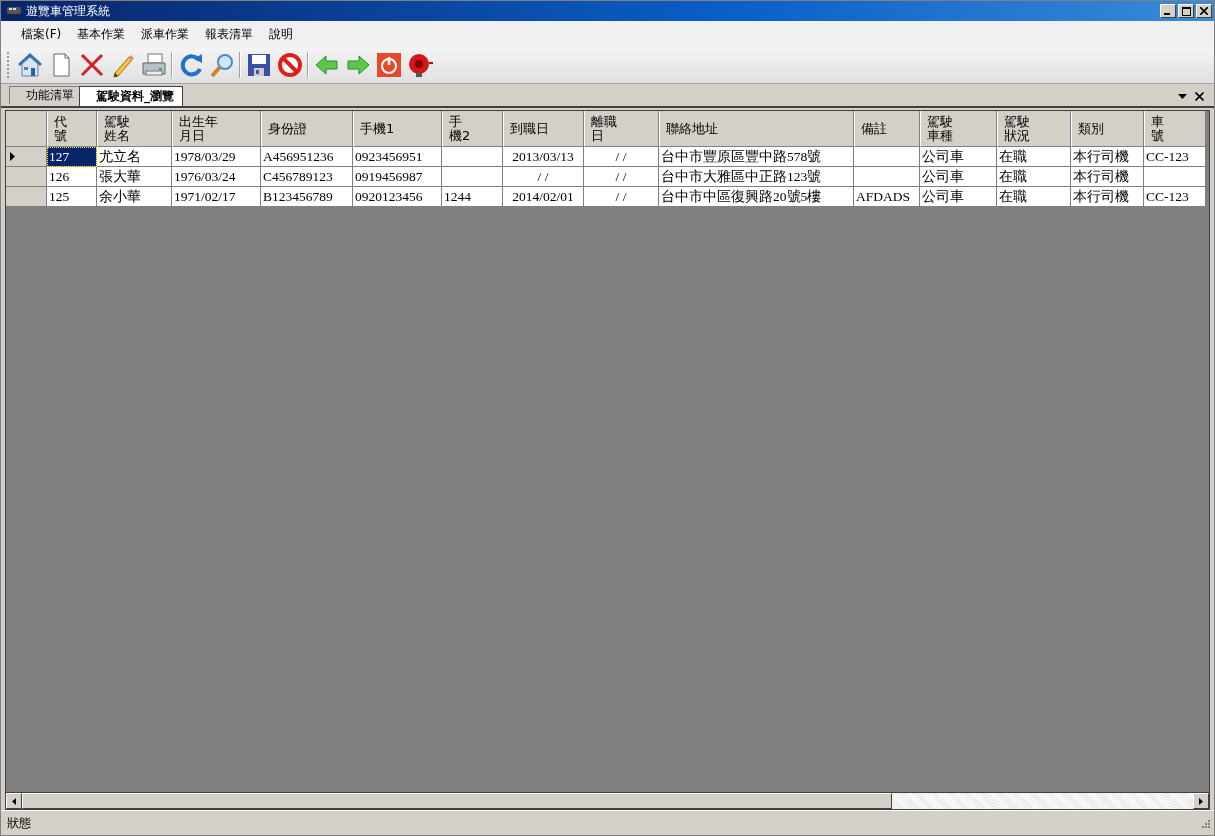 The image size is (1215, 836). I want to click on maximize-icon, so click(1186, 11).